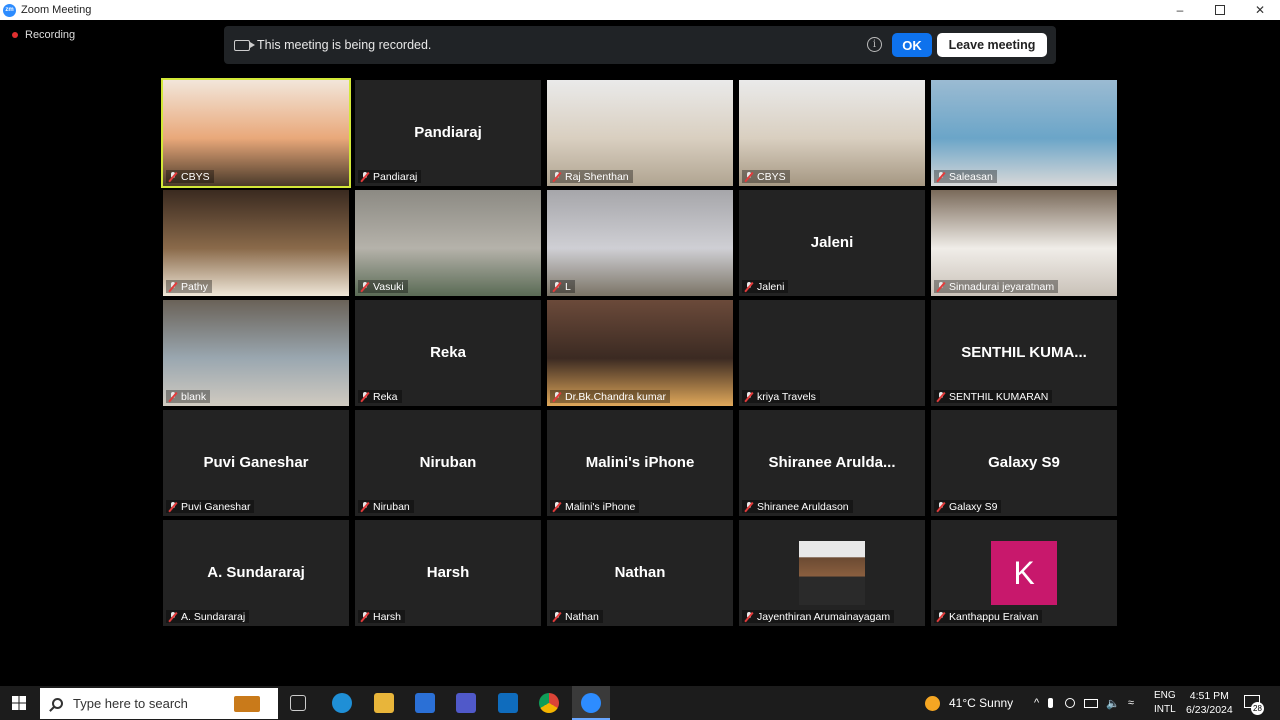 This screenshot has width=1280, height=720. I want to click on participant-name: Reka, so click(385, 396).